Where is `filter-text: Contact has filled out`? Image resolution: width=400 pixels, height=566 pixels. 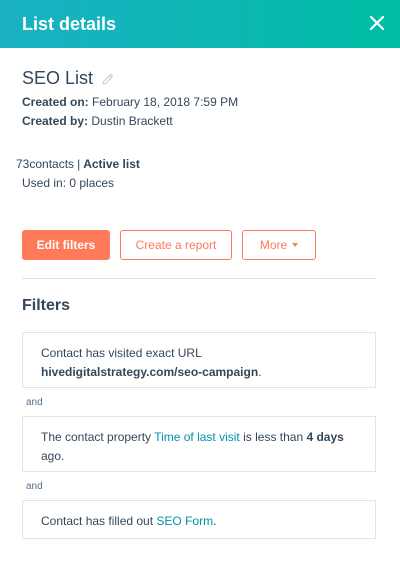
filter-text: Contact has filled out is located at coordinates (99, 521).